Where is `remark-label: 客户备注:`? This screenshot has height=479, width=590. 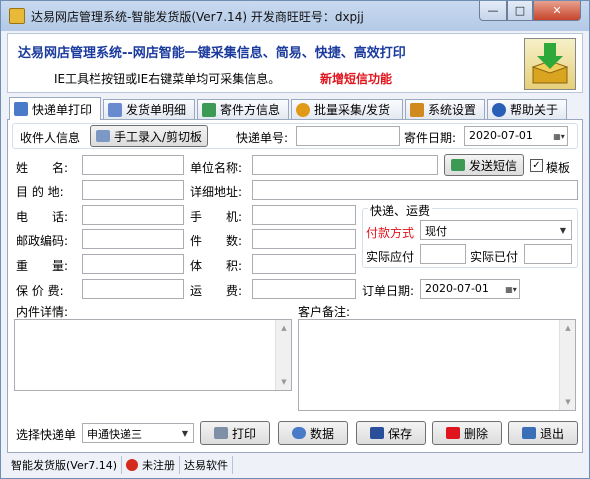
remark-label: 客户备注: is located at coordinates (324, 312).